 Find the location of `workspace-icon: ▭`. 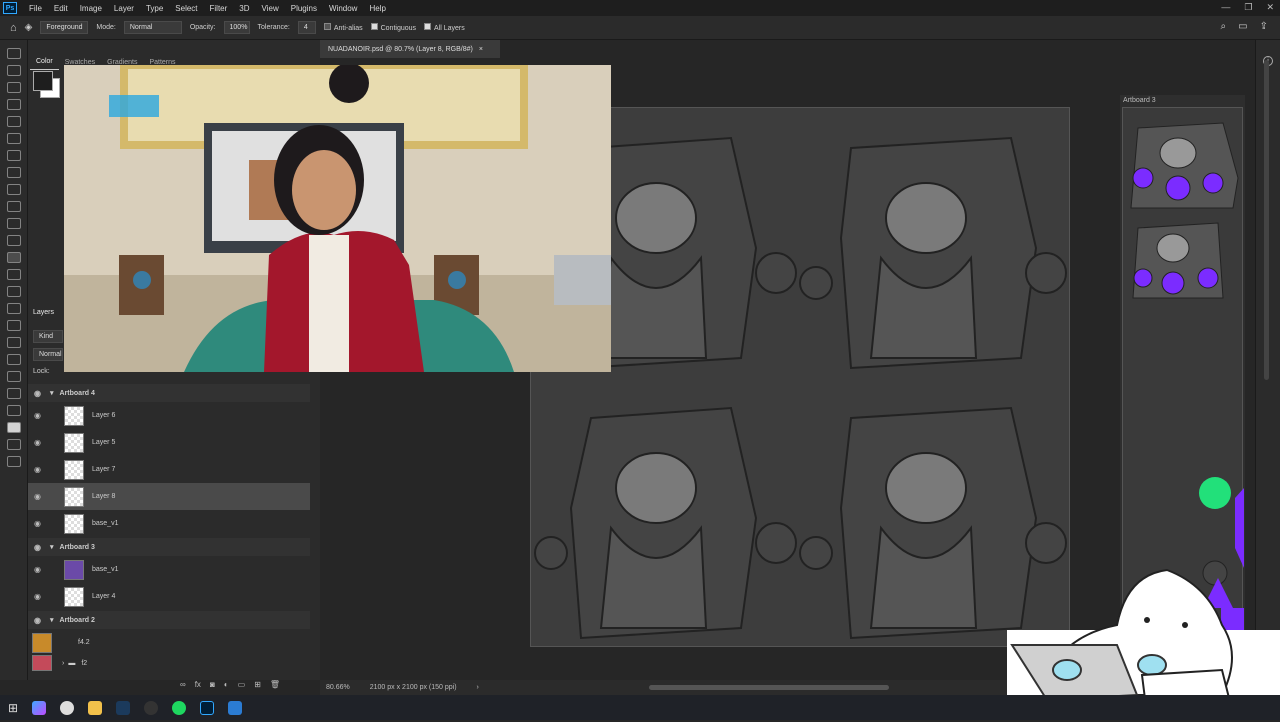

workspace-icon: ▭ is located at coordinates (1242, 26).